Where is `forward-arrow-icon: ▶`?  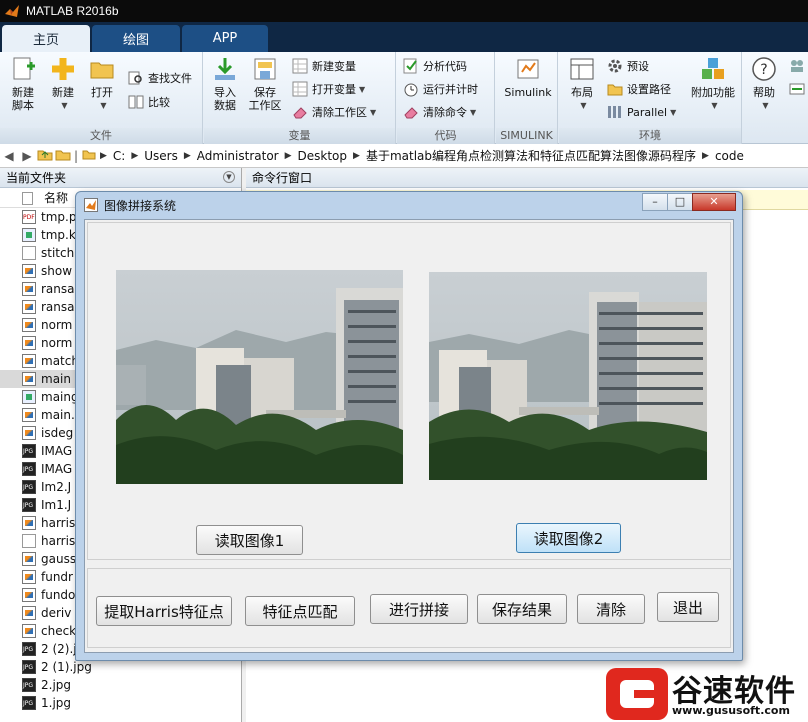
forward-arrow-icon: ▶ is located at coordinates (27, 156).